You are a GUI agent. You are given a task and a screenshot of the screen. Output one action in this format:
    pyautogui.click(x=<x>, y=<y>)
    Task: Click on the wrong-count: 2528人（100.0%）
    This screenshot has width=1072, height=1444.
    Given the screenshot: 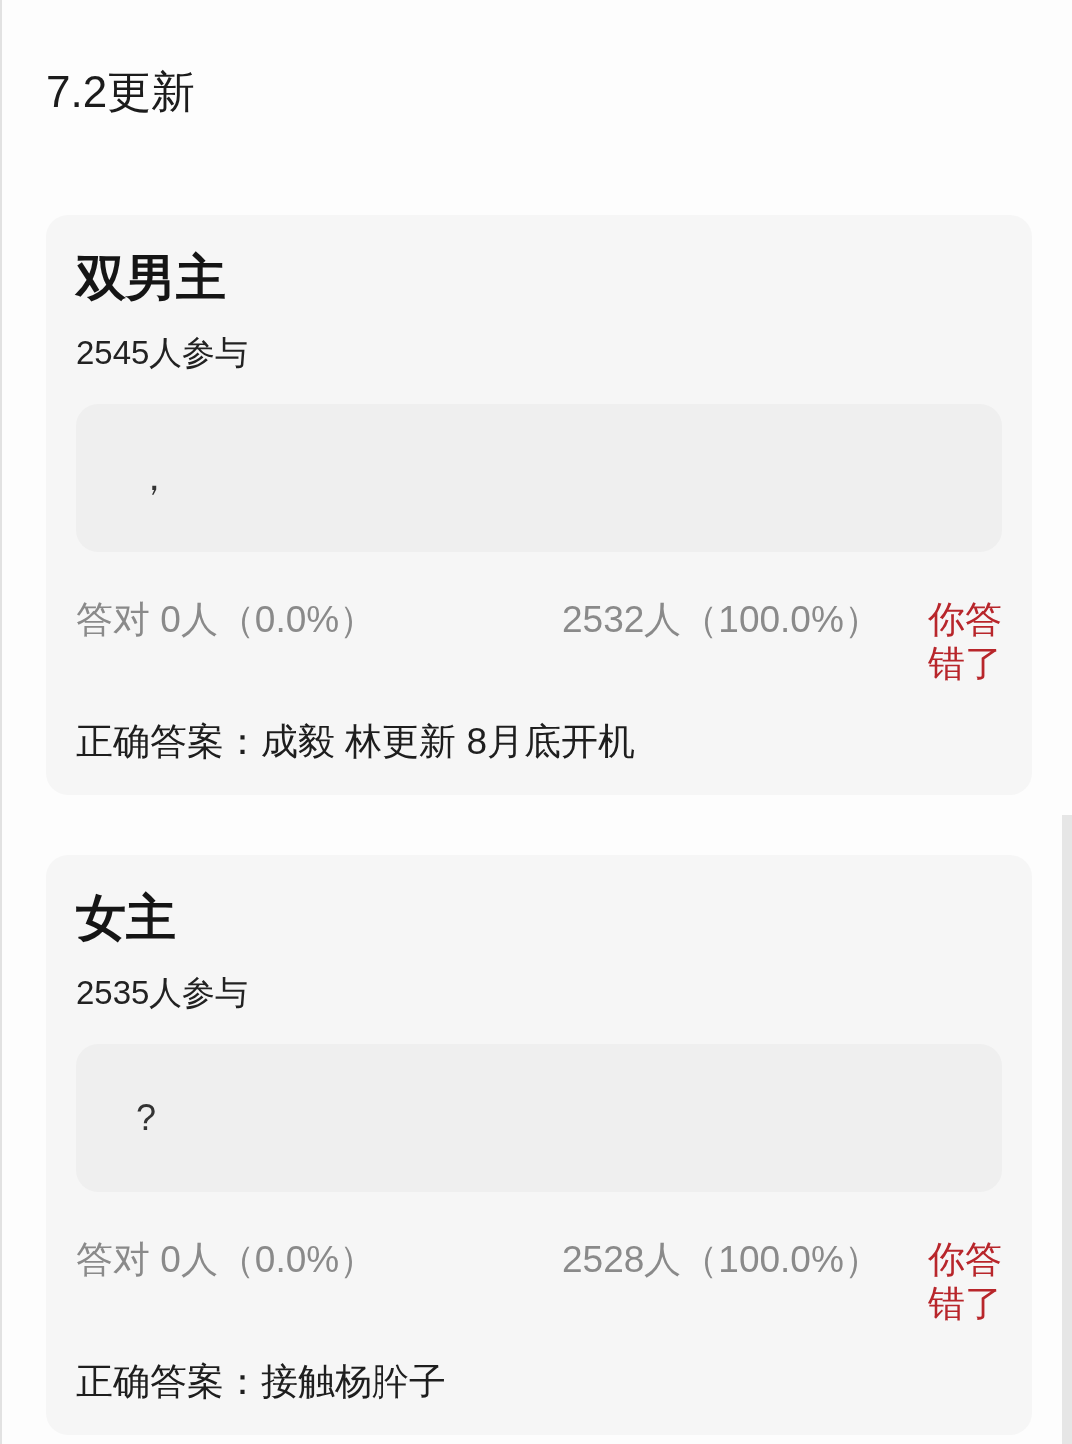 What is the action you would take?
    pyautogui.click(x=721, y=1260)
    